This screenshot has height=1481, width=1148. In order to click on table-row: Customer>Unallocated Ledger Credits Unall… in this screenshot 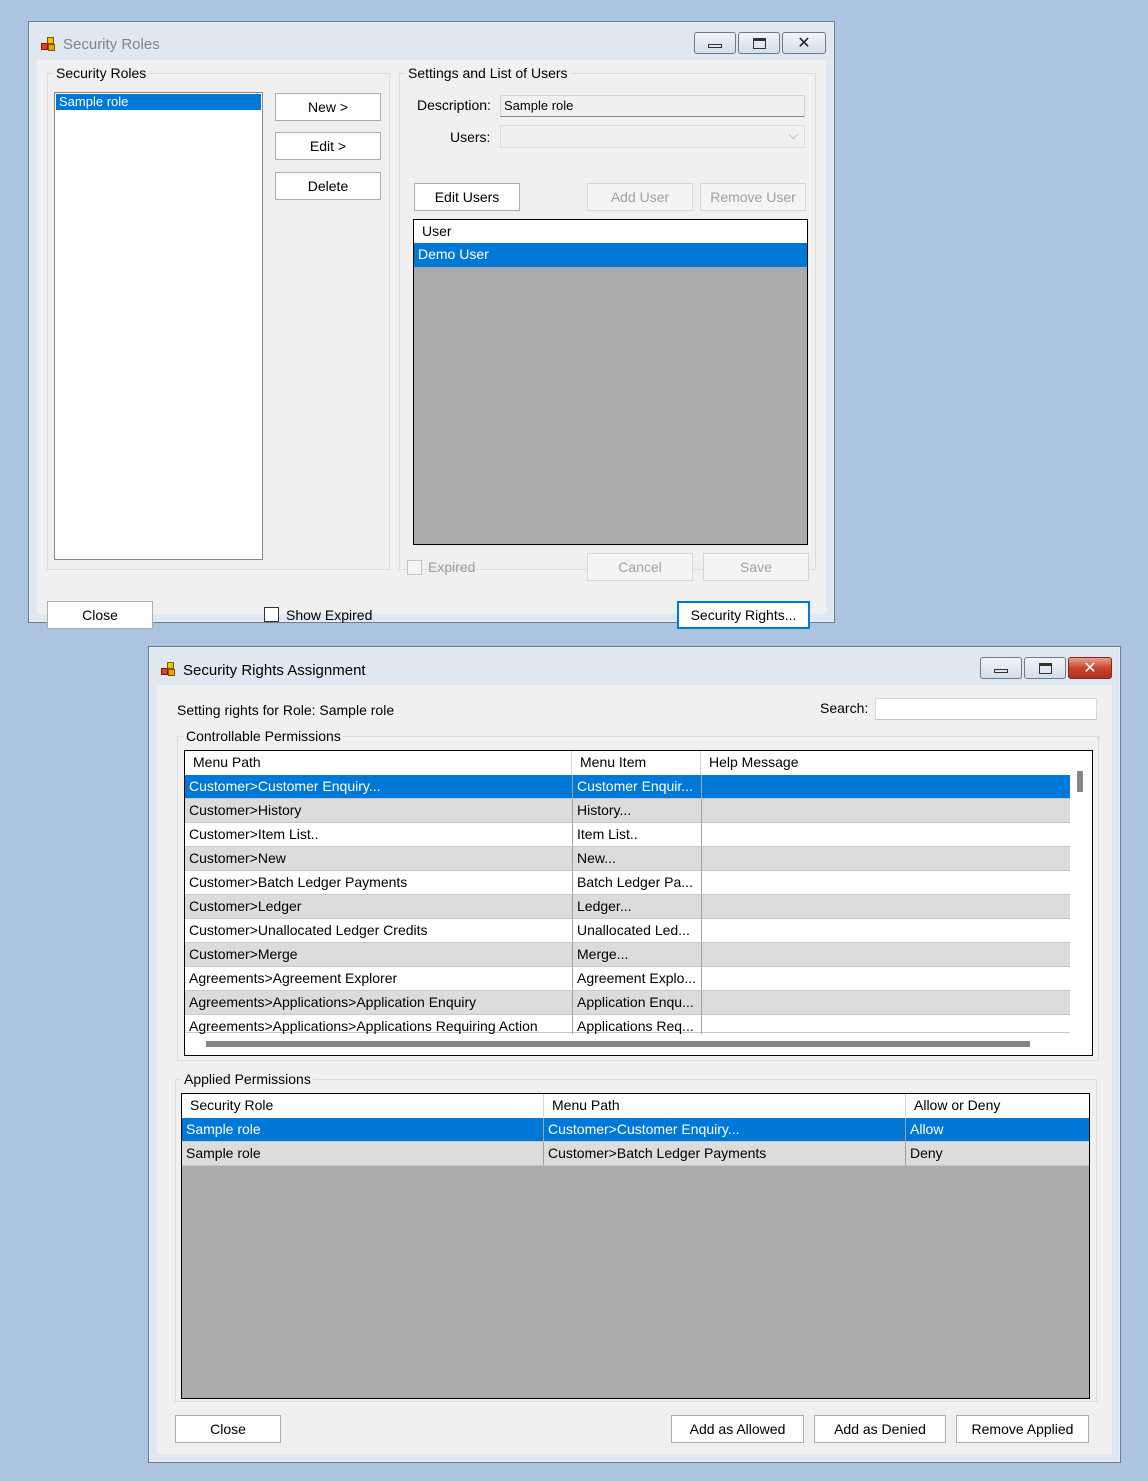, I will do `click(627, 931)`.